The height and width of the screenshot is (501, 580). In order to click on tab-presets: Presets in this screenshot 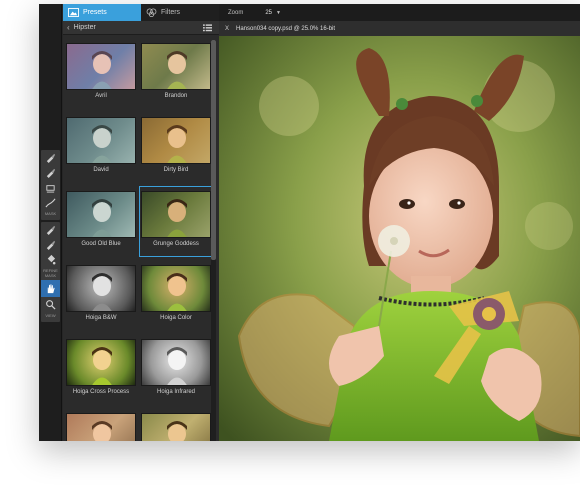, I will do `click(102, 12)`.